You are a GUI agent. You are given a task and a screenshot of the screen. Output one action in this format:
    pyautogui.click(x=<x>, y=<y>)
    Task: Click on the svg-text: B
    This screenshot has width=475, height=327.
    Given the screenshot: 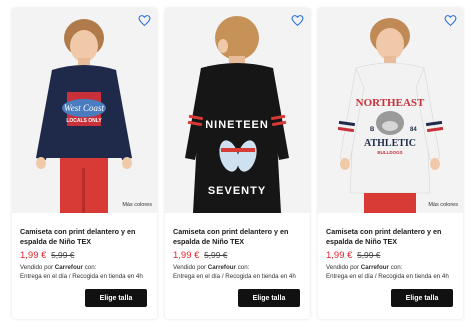 What is the action you would take?
    pyautogui.click(x=372, y=130)
    